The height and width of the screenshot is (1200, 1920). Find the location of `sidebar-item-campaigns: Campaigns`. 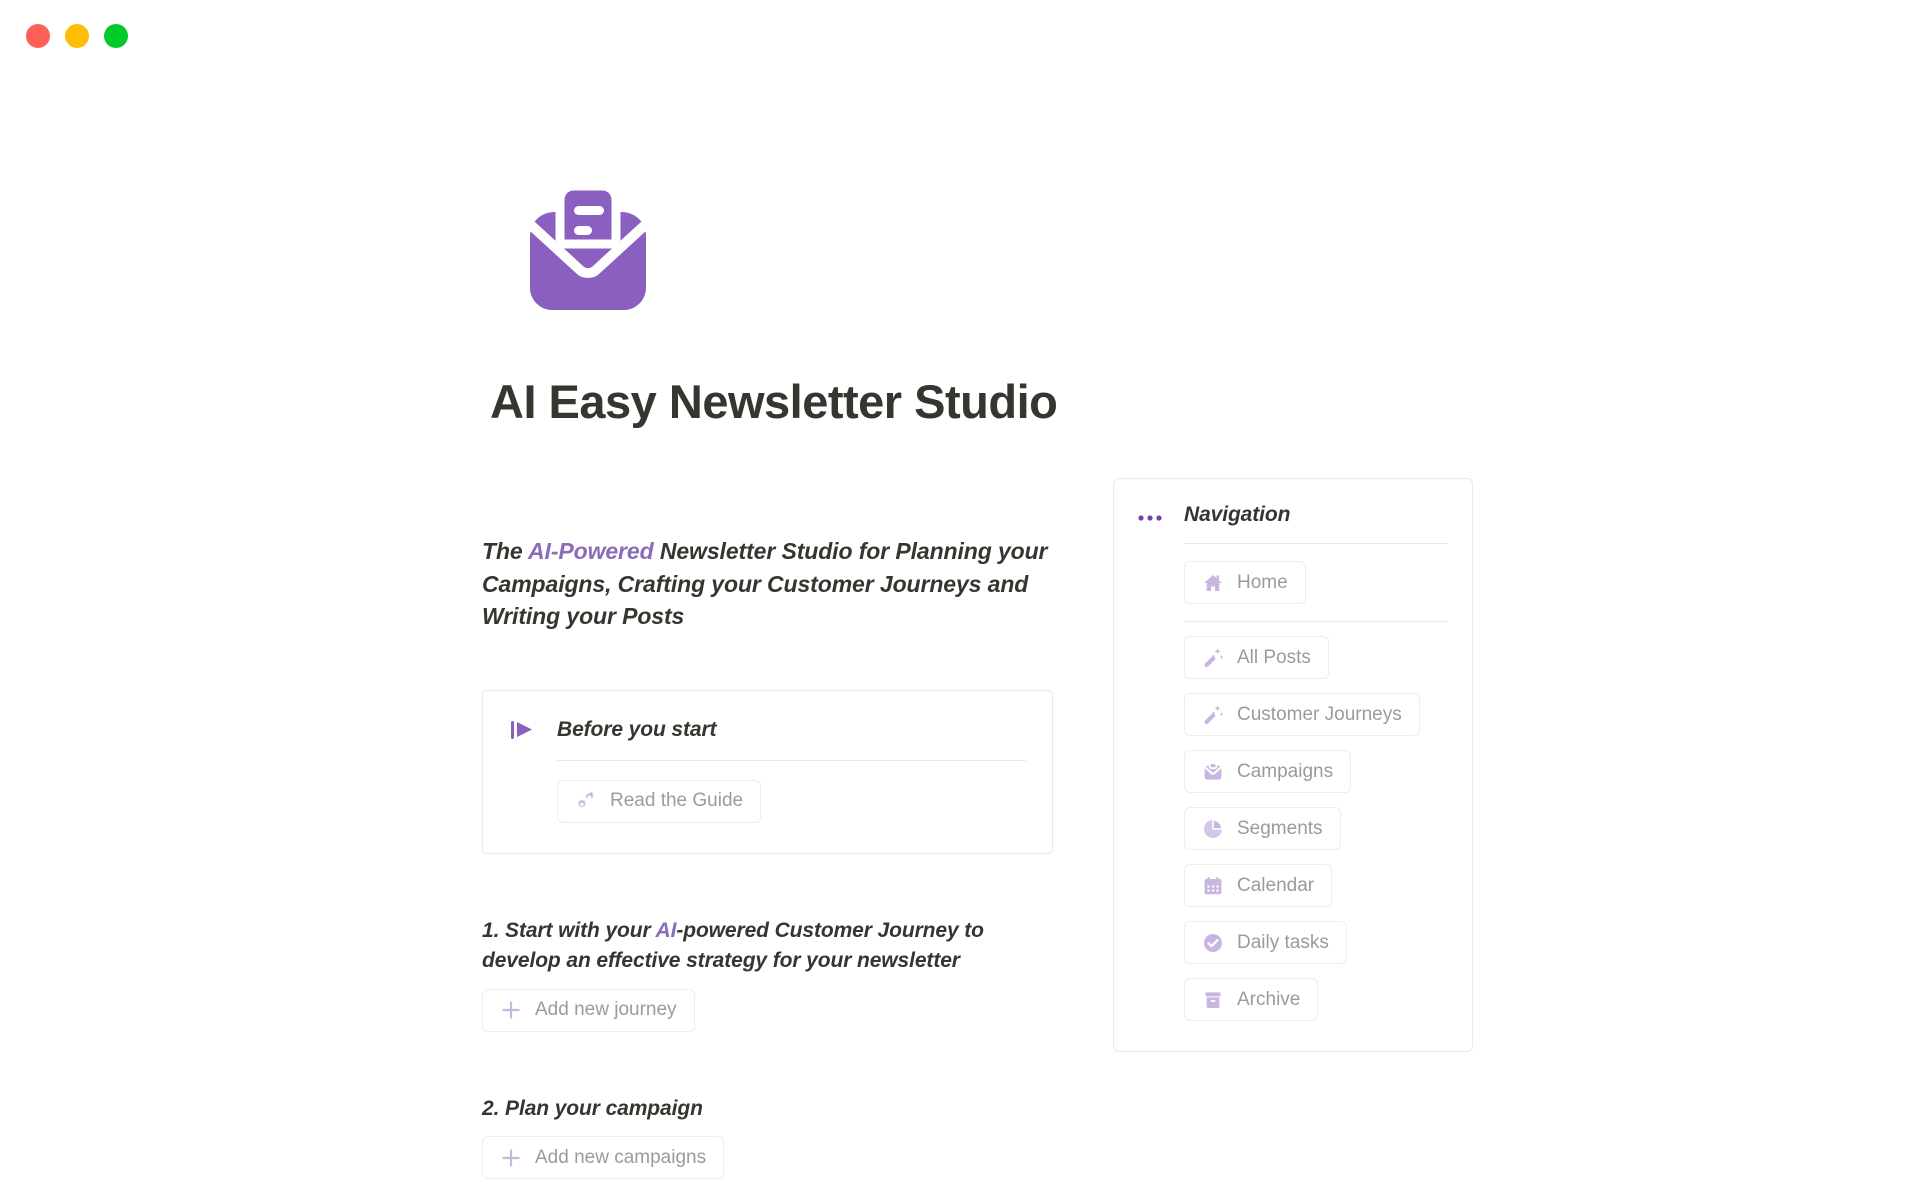

sidebar-item-campaigns: Campaigns is located at coordinates (1268, 771).